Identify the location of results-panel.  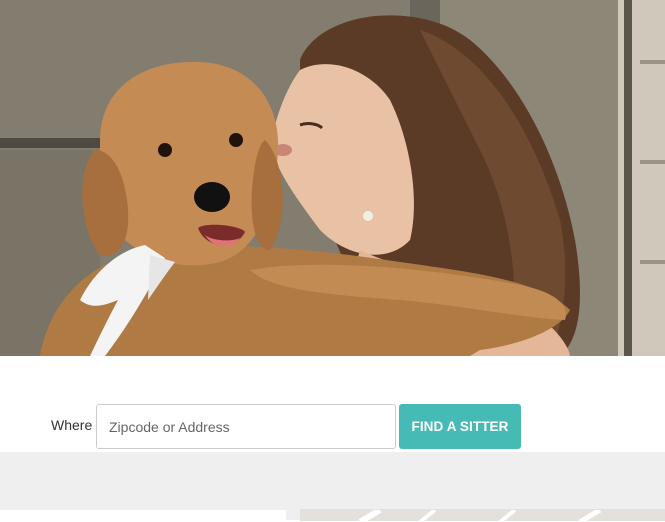
(143, 516).